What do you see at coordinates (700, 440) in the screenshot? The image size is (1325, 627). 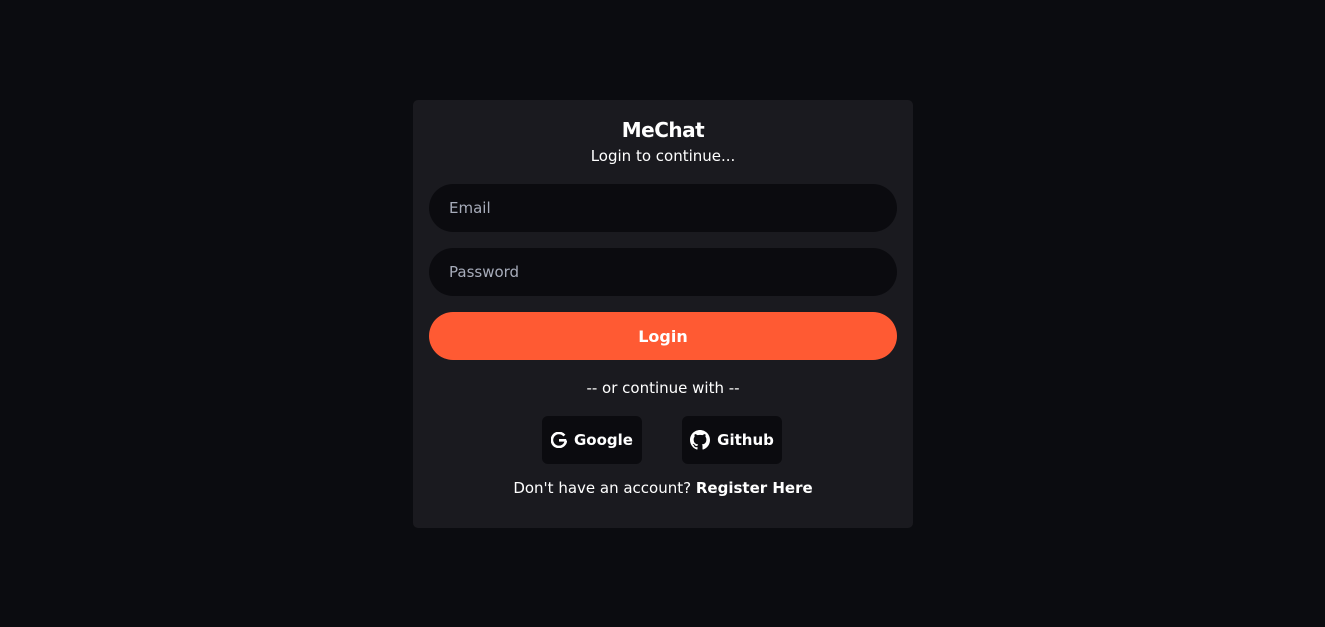 I see `github-icon` at bounding box center [700, 440].